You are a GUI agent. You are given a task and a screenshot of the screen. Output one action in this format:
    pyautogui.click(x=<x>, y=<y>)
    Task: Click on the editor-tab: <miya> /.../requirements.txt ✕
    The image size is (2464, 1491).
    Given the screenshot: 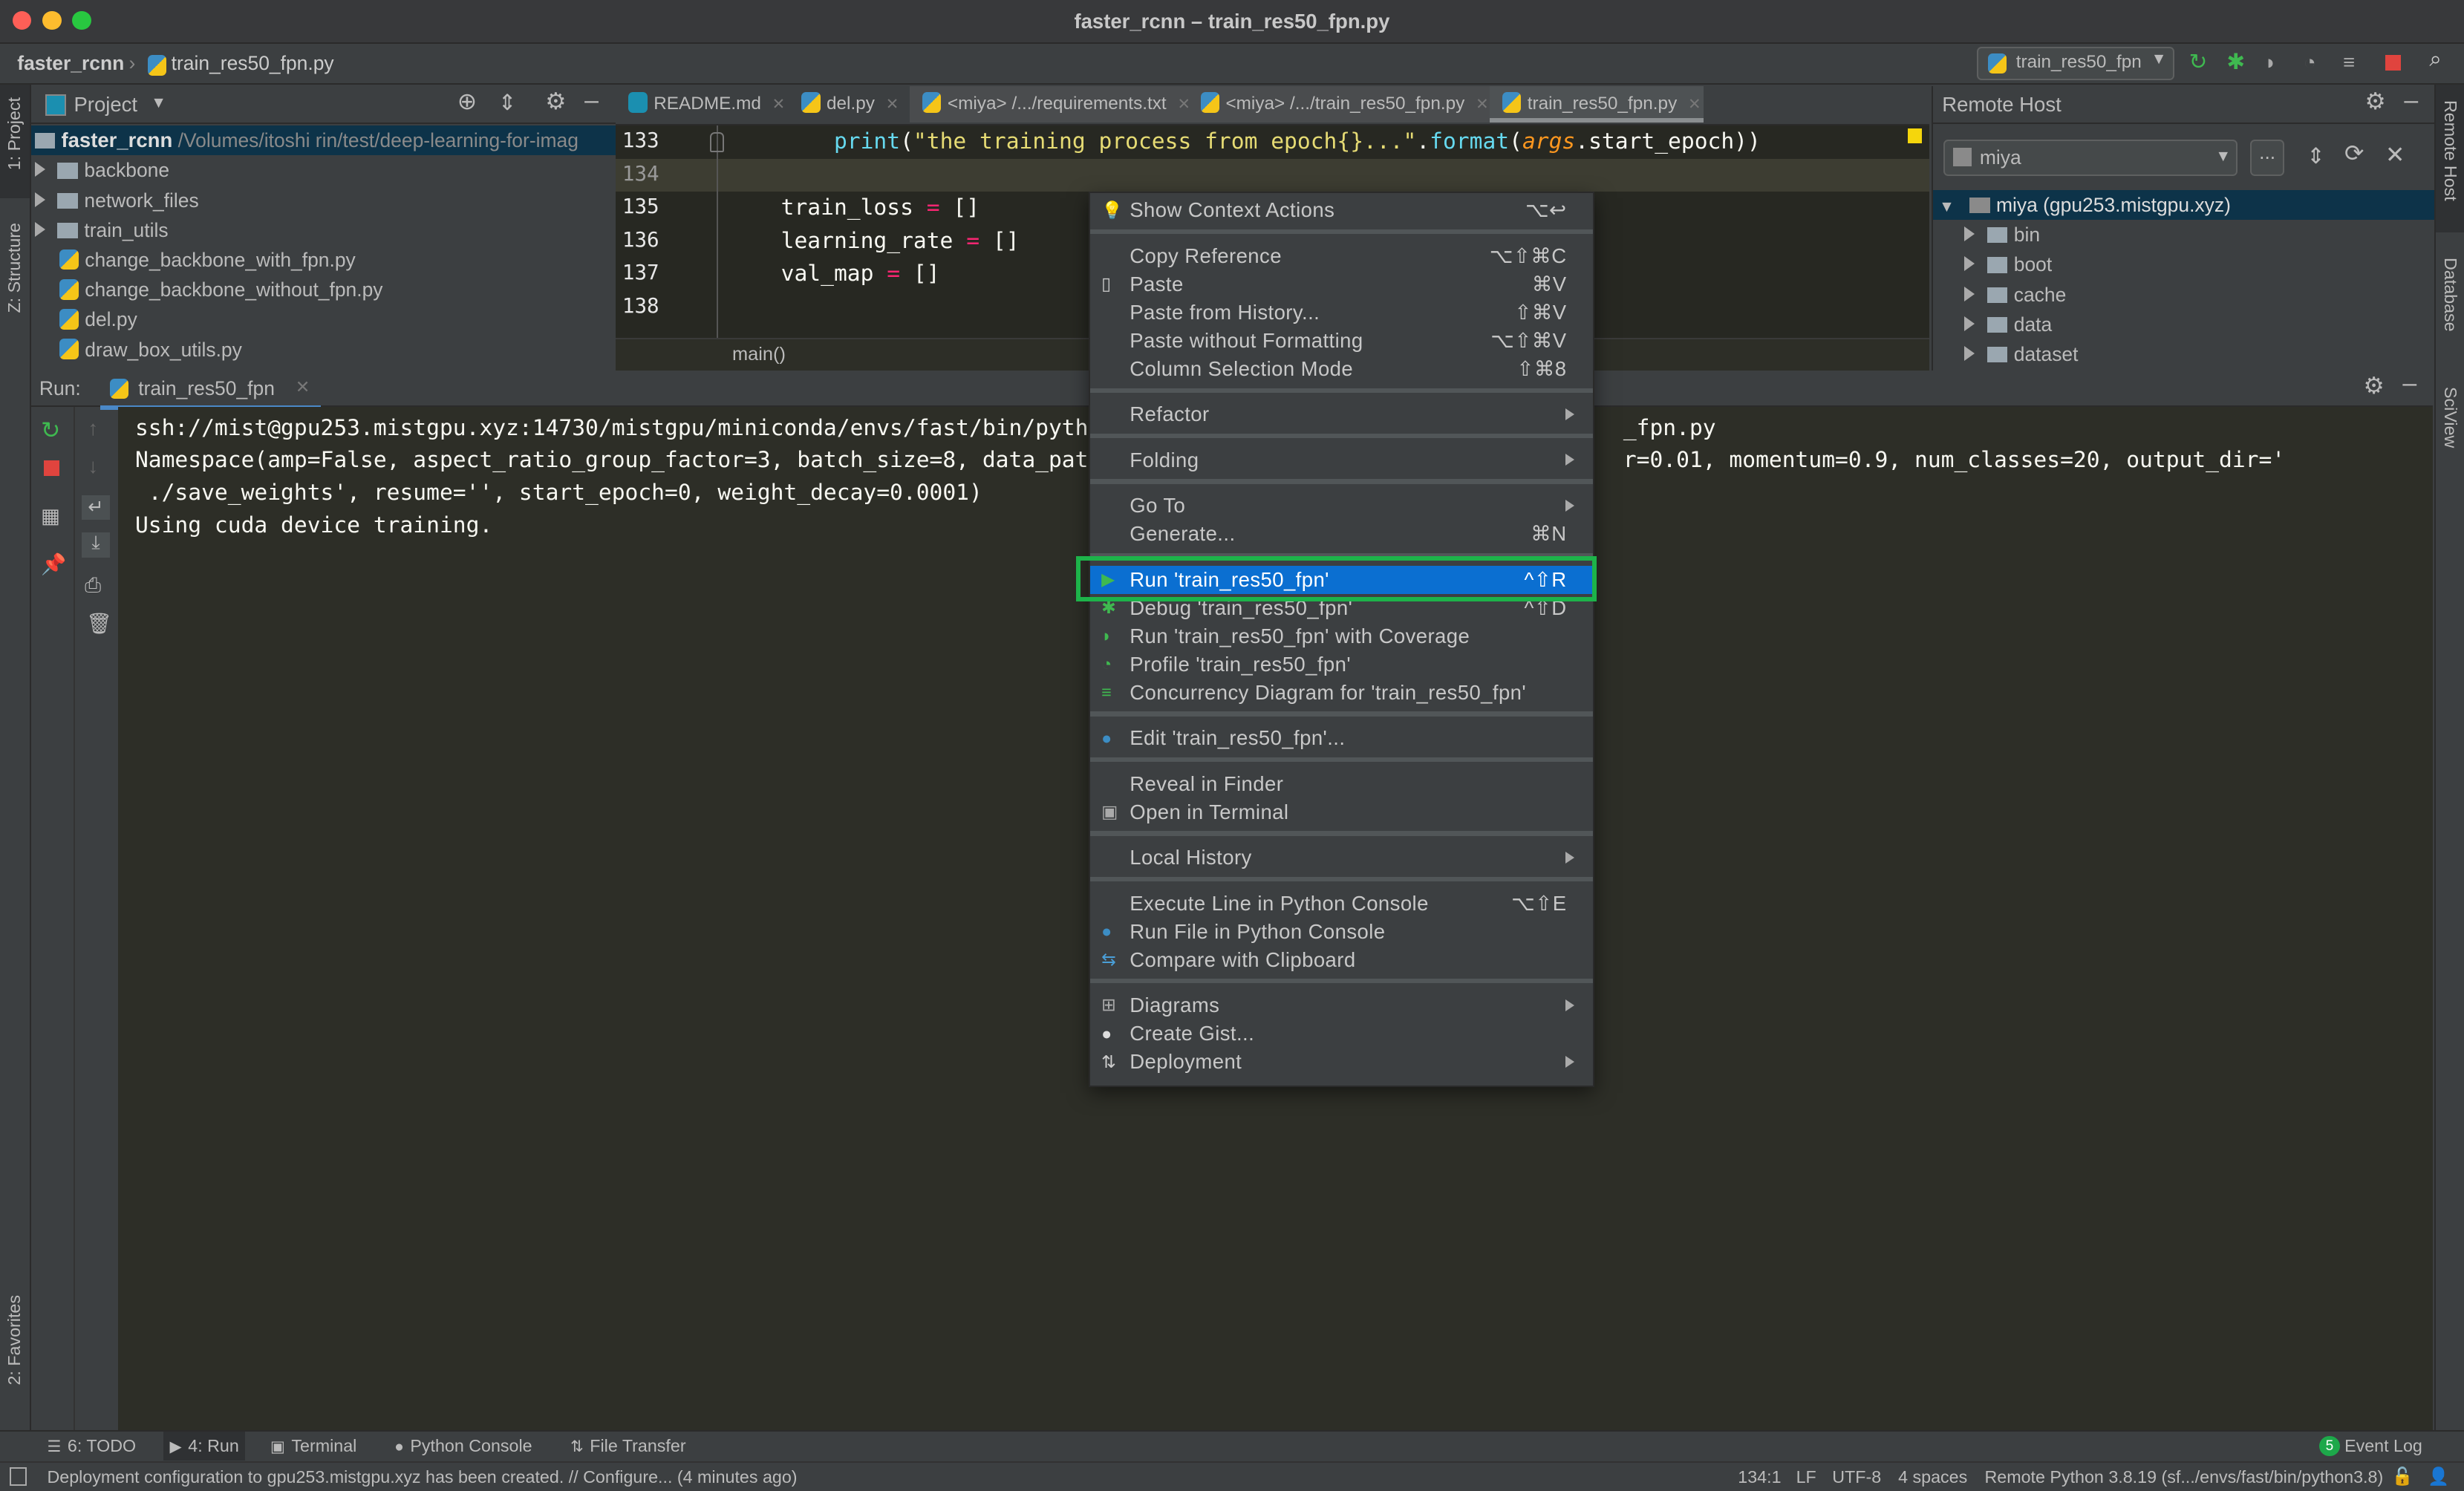 What is the action you would take?
    pyautogui.click(x=1050, y=105)
    